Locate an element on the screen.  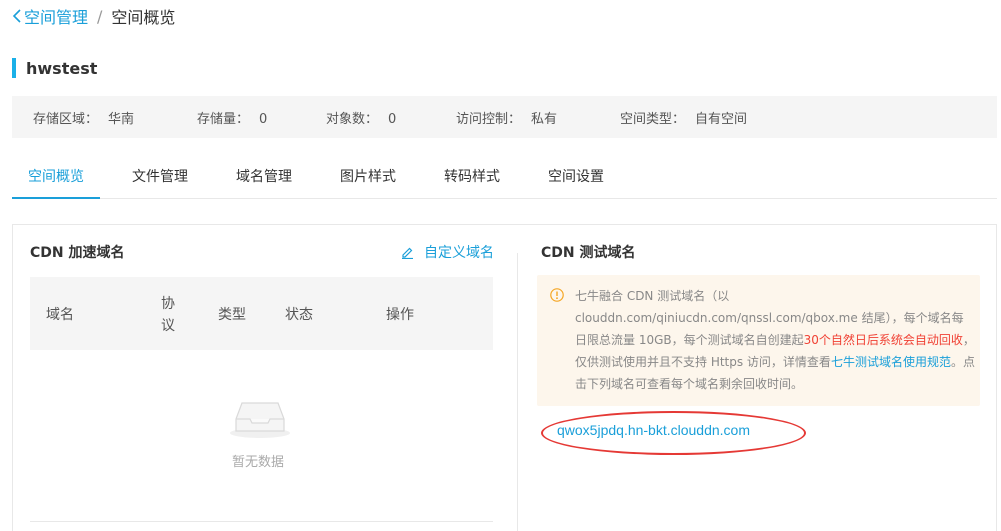
test-domain-policy-link: 七牛测试域名使用规范 is located at coordinates (891, 362).